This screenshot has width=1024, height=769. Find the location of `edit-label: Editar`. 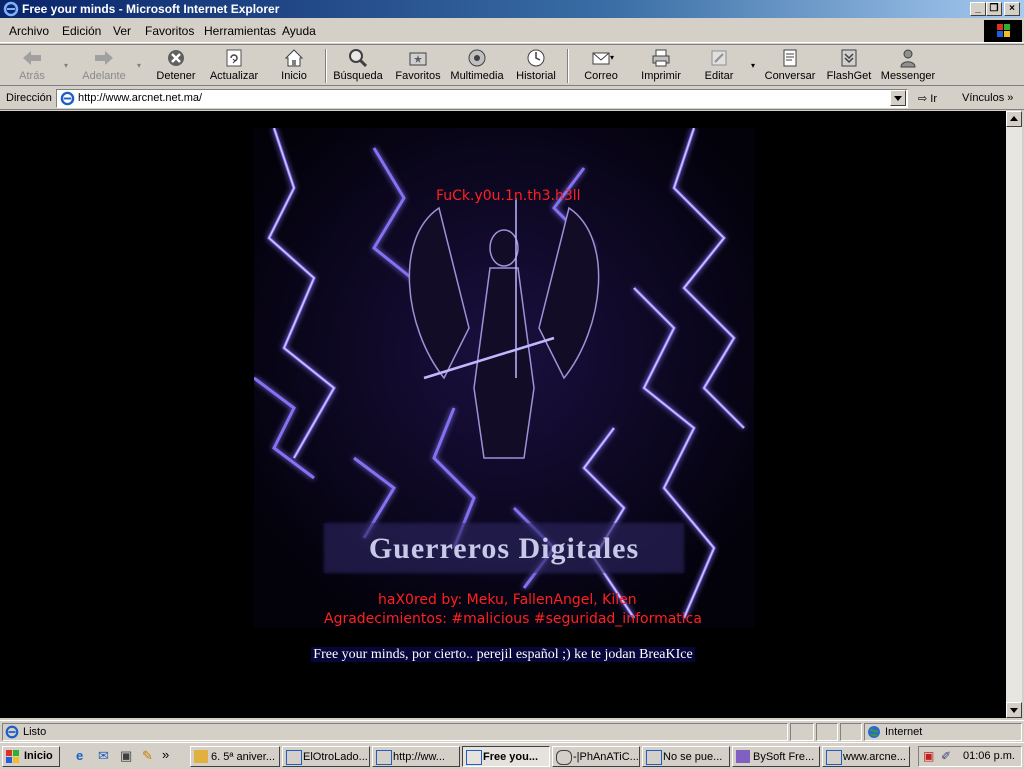

edit-label: Editar is located at coordinates (719, 76).